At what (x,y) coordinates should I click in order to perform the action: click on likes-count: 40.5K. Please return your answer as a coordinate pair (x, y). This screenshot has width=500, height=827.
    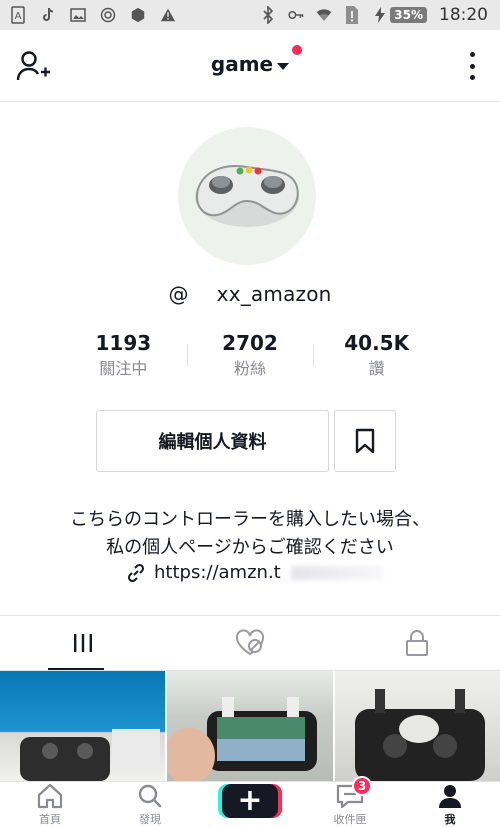
    Looking at the image, I should click on (377, 343).